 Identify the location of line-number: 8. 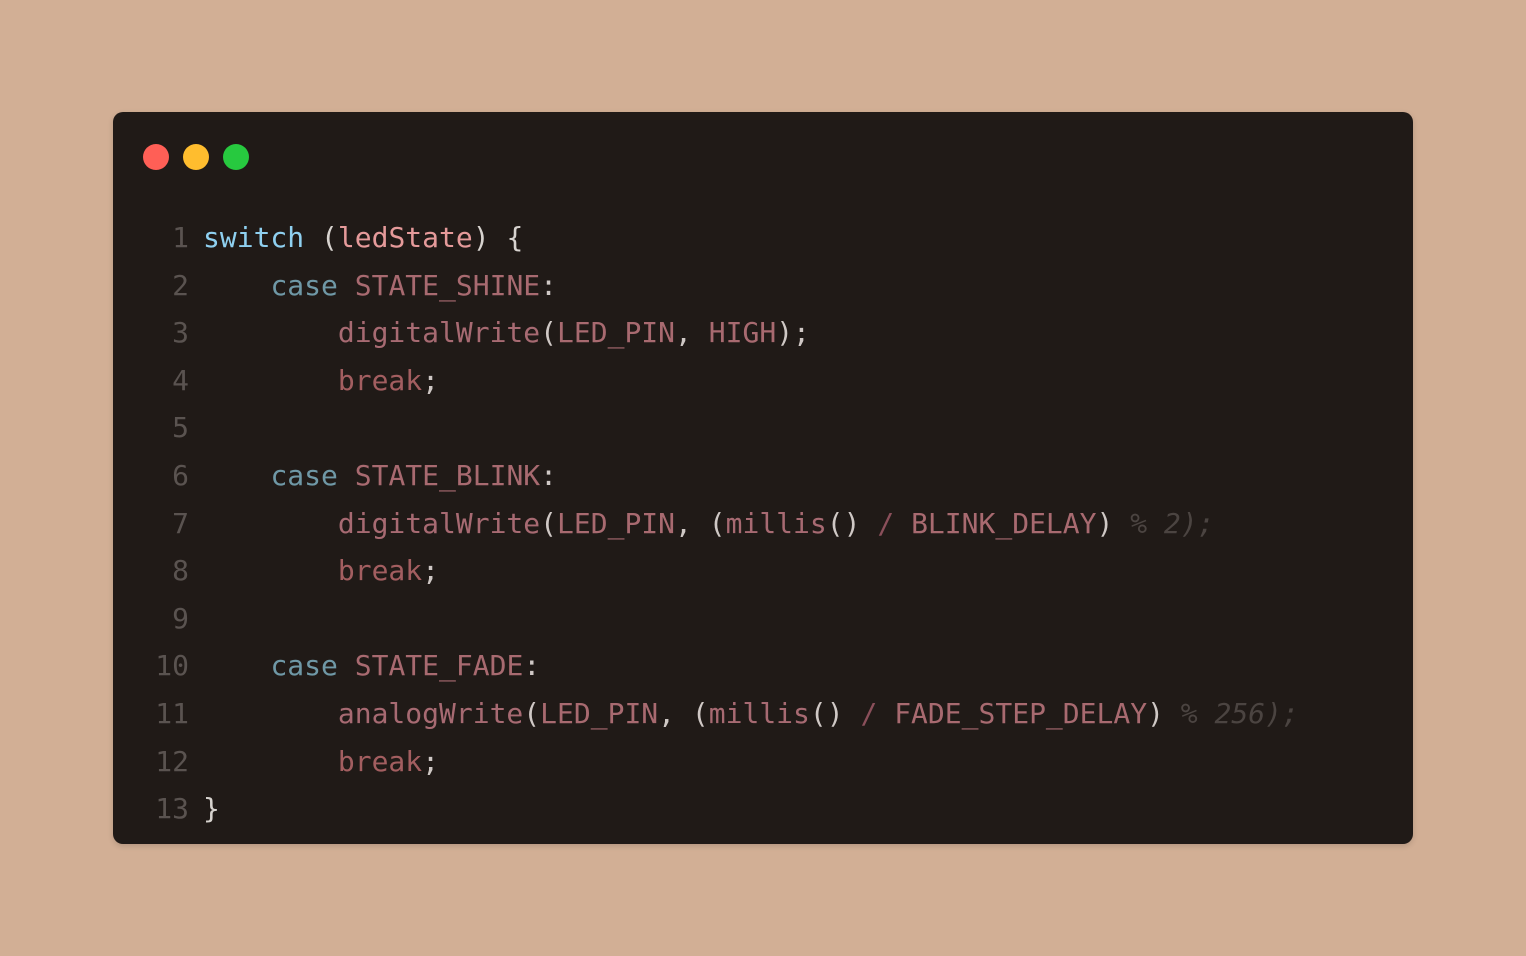
(180, 571).